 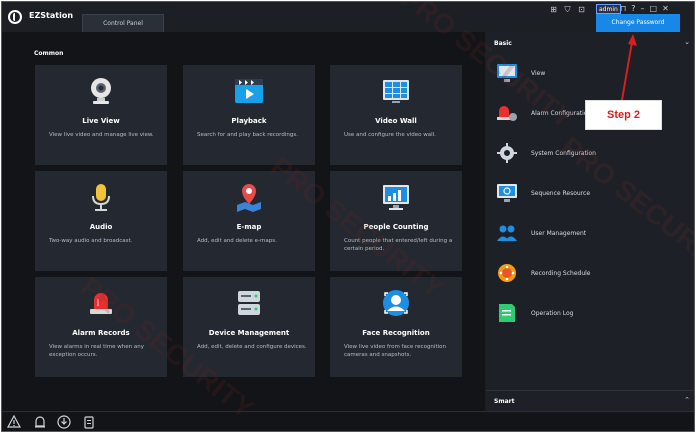 What do you see at coordinates (507, 113) in the screenshot?
I see `alarm-config-icon` at bounding box center [507, 113].